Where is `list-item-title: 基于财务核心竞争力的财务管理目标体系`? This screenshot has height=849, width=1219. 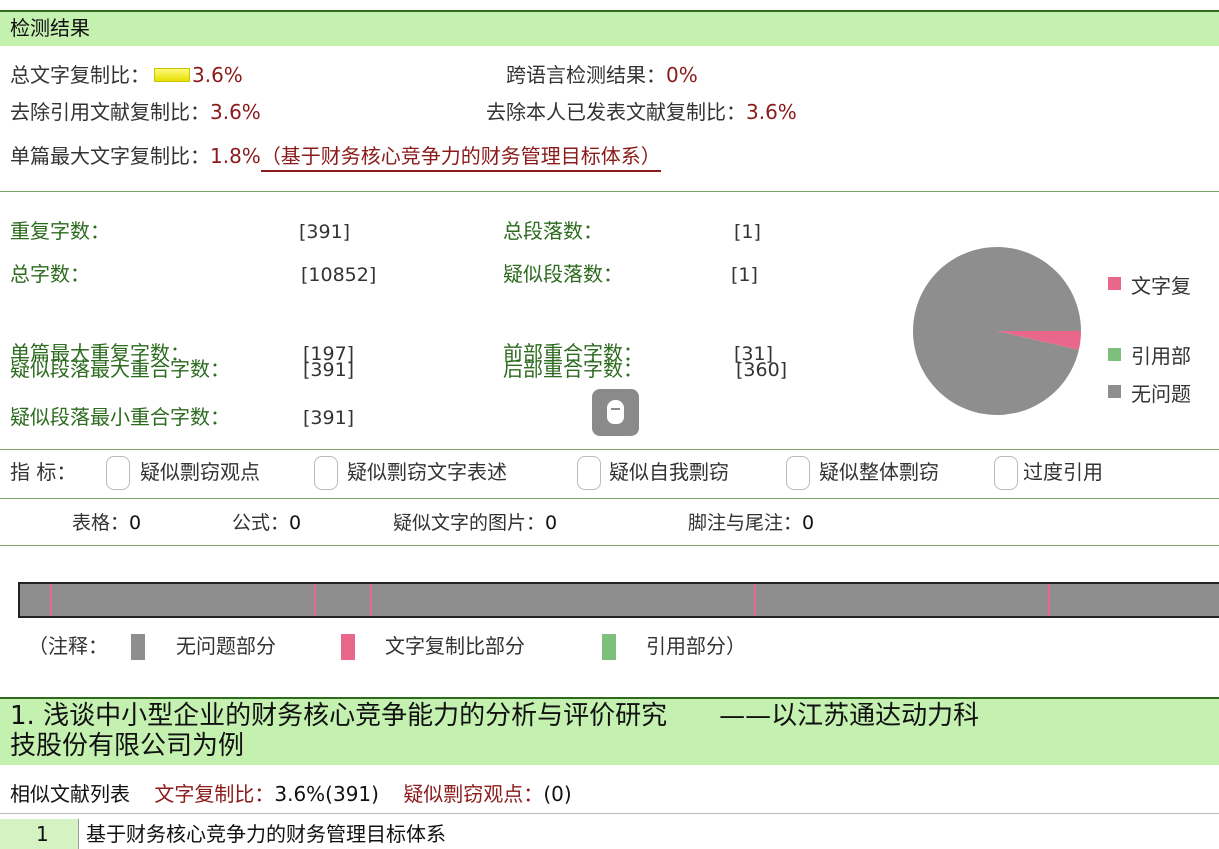 list-item-title: 基于财务核心竞争力的财务管理目标体系 is located at coordinates (266, 834).